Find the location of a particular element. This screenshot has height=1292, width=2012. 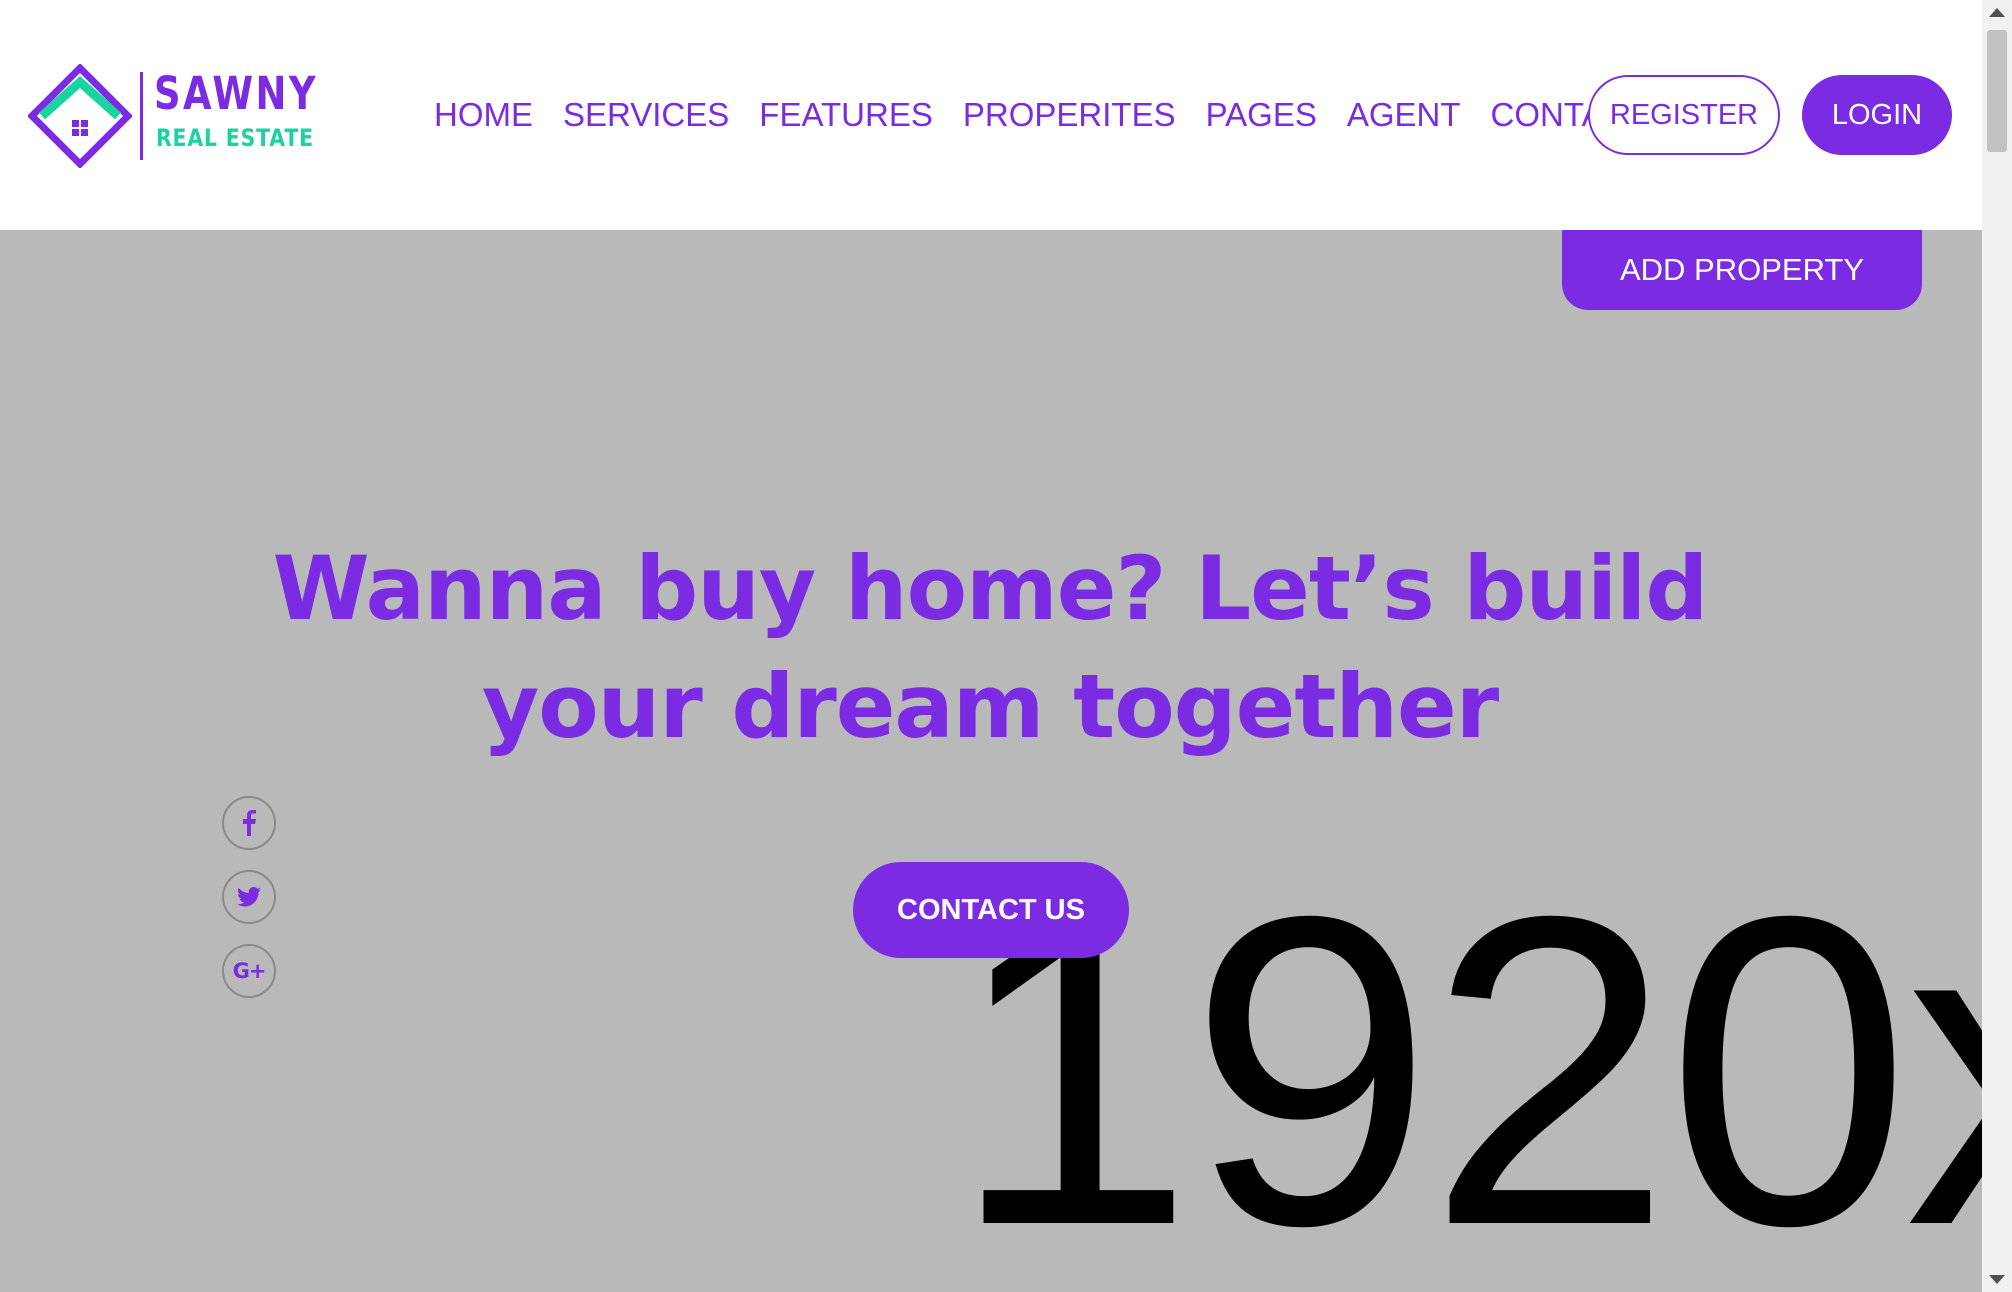

contact-us-button: CONTACT US is located at coordinates (991, 910).